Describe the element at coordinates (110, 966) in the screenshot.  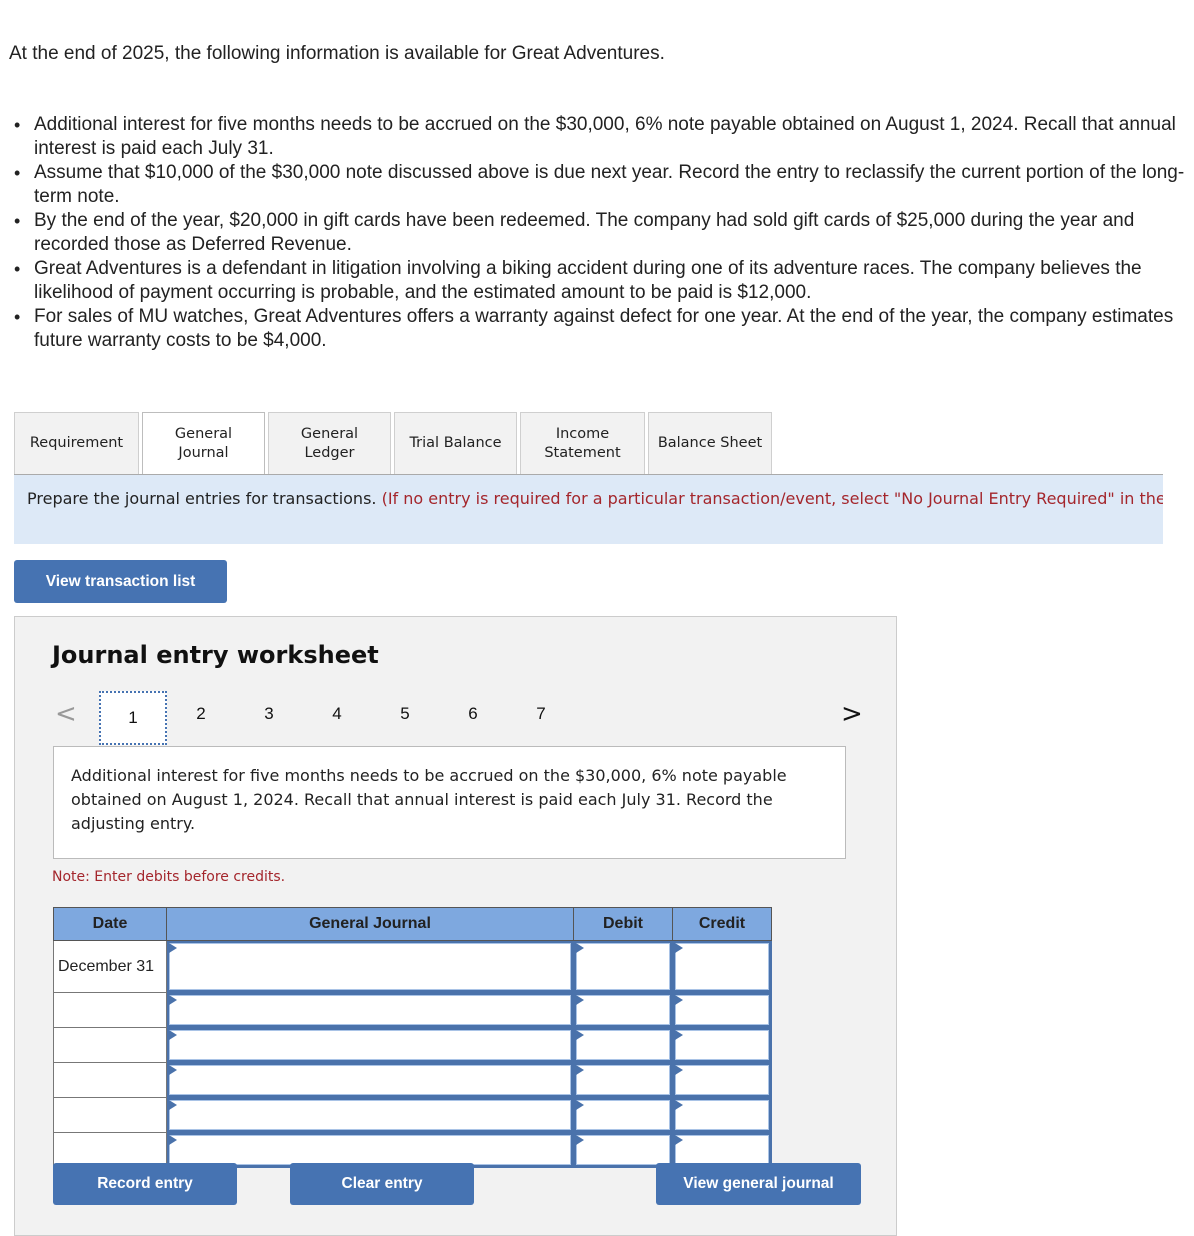
I see `date-cell: December 31` at that location.